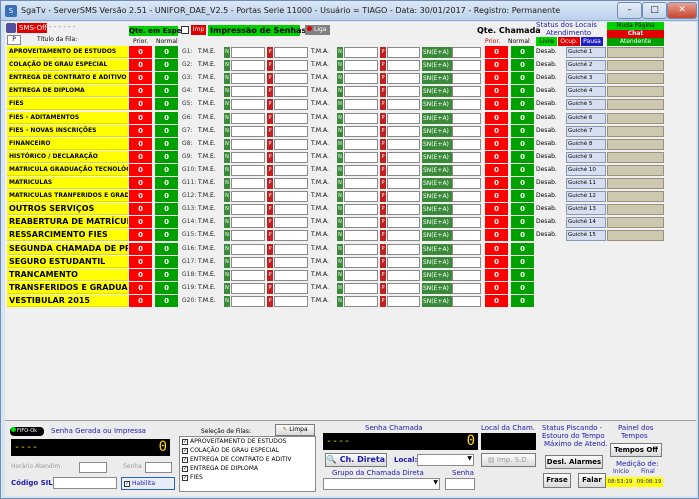 This screenshot has height=499, width=699. What do you see at coordinates (629, 10) in the screenshot?
I see `minimize-button: –` at bounding box center [629, 10].